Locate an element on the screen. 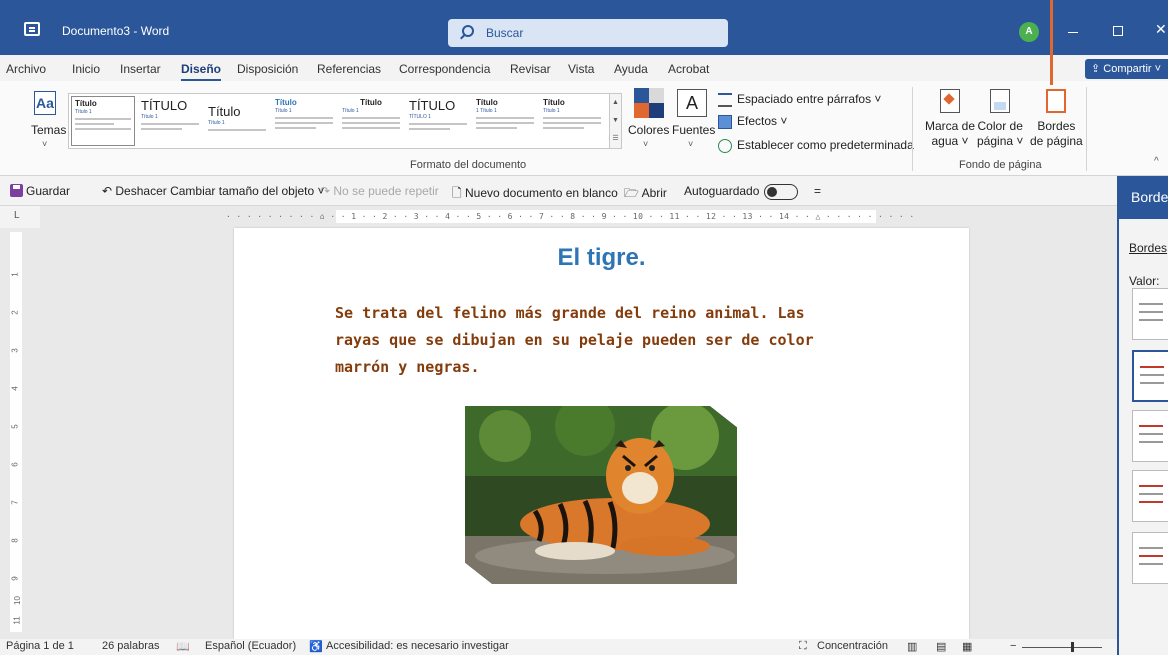  tab-archivo: Archivo is located at coordinates (26, 69).